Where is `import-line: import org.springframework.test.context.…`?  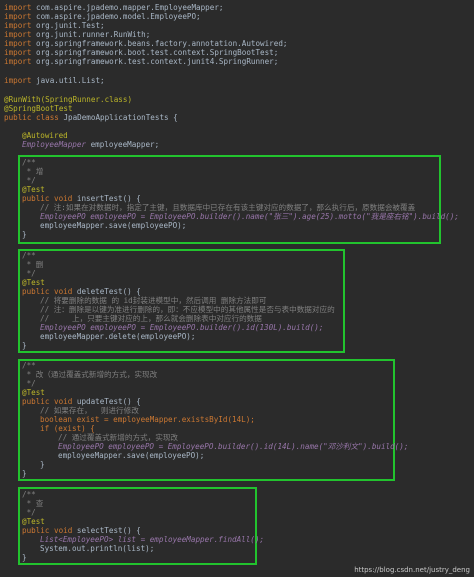 import-line: import org.springframework.test.context.… is located at coordinates (141, 61).